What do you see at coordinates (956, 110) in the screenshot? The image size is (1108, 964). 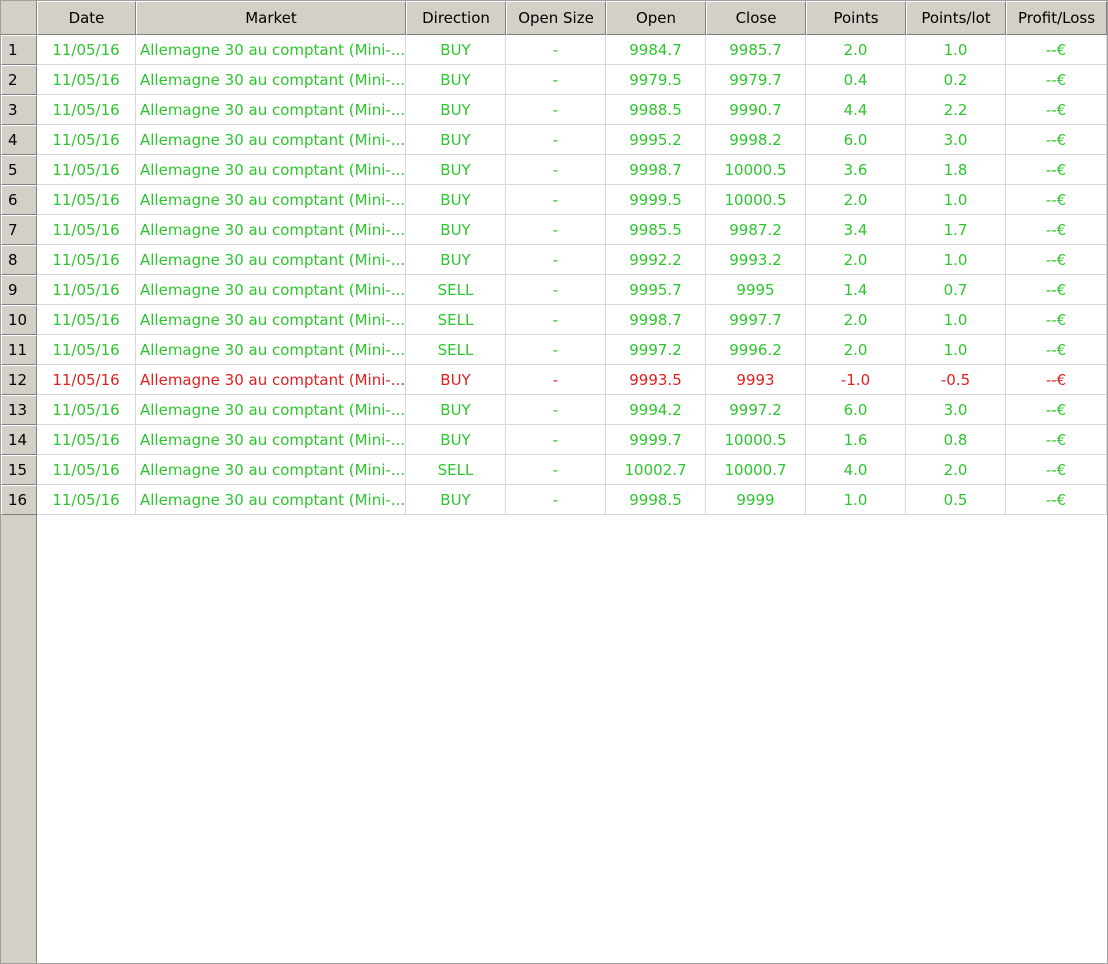 I see `cell-points-lot: 2.2` at bounding box center [956, 110].